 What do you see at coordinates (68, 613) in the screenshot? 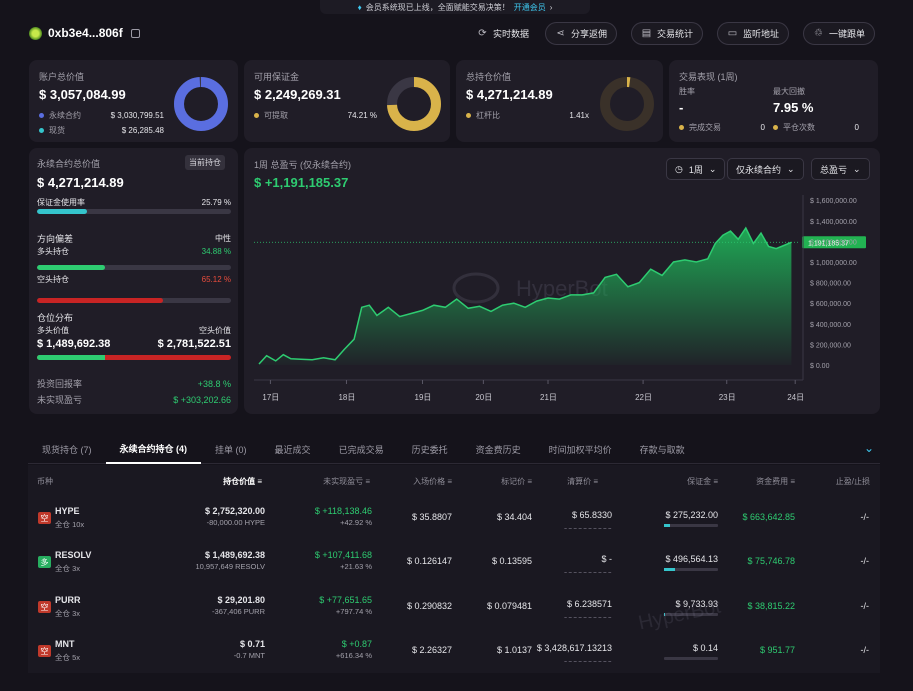
I see `coin-mode: 全仓 3x` at bounding box center [68, 613].